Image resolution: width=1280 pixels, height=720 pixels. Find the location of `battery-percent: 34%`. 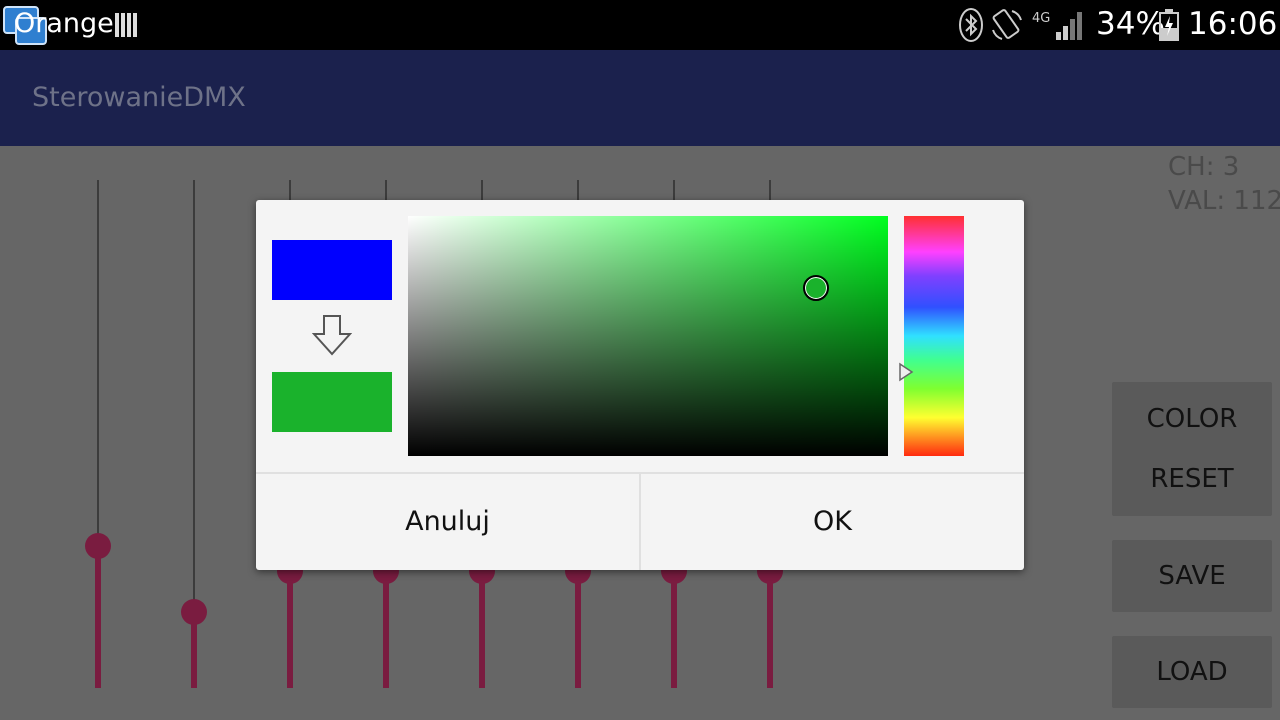

battery-percent: 34% is located at coordinates (1130, 24).